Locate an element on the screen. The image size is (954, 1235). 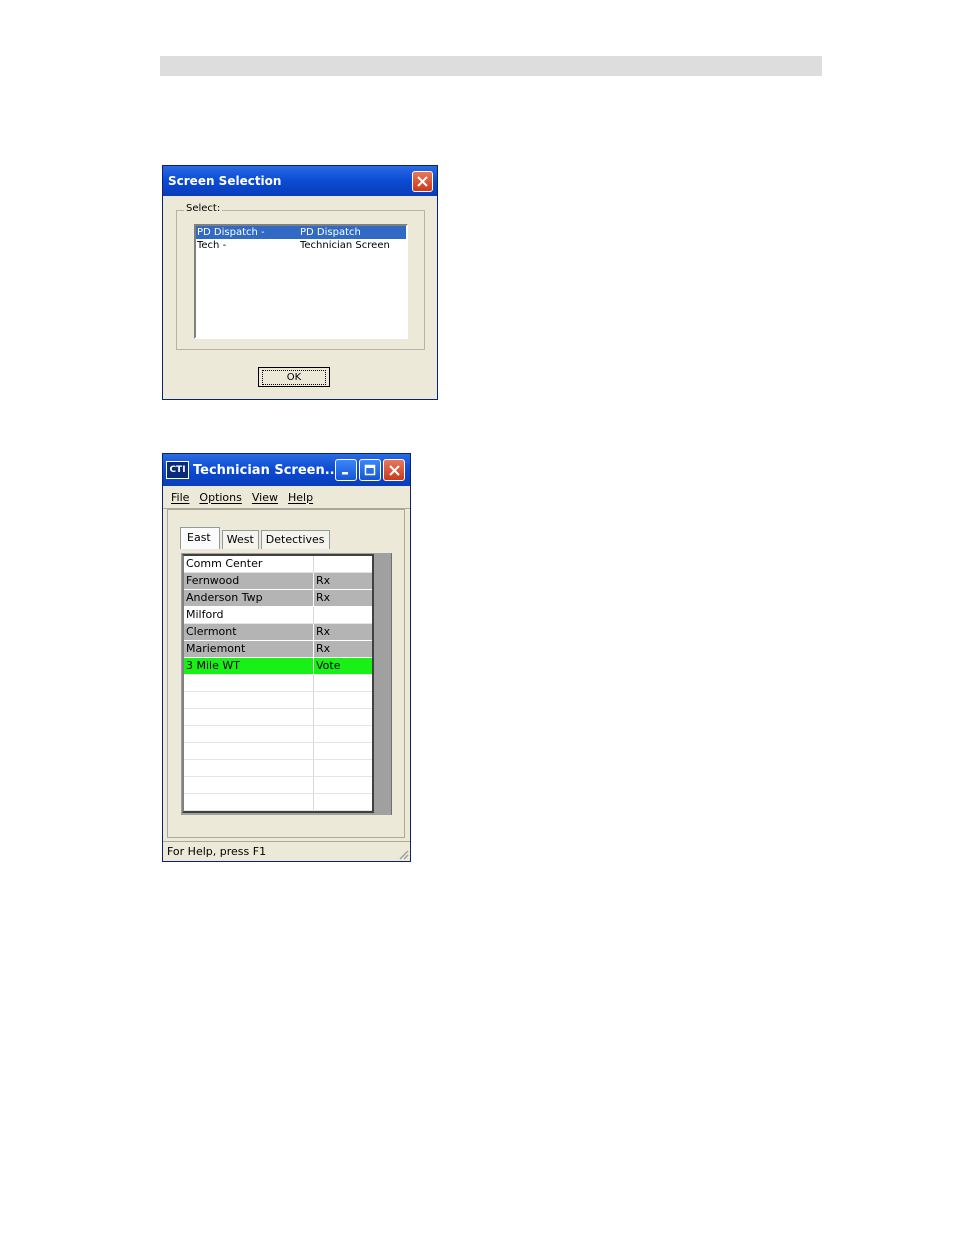
menu-help: Help is located at coordinates (300, 497).